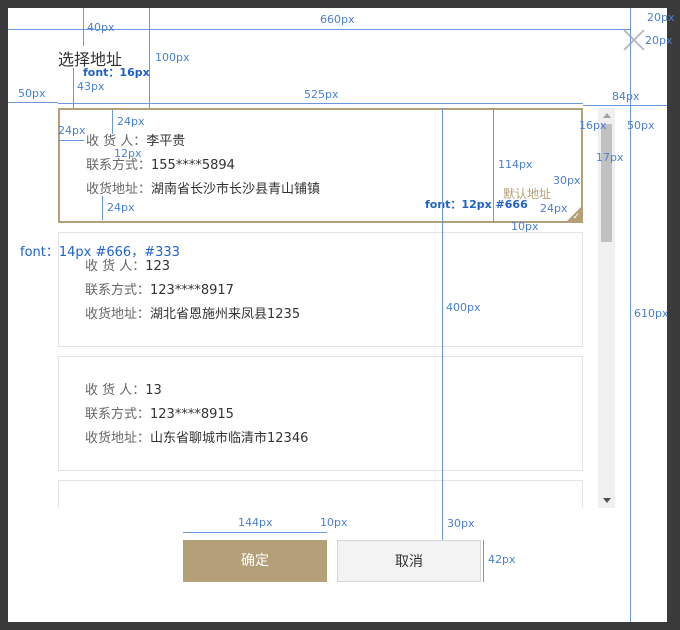 This screenshot has width=680, height=630. Describe the element at coordinates (607, 115) in the screenshot. I see `scroll-up-icon` at that location.